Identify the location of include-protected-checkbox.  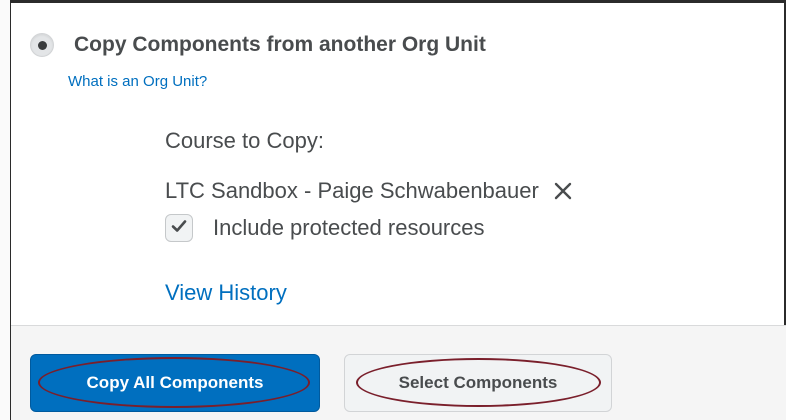
(179, 228).